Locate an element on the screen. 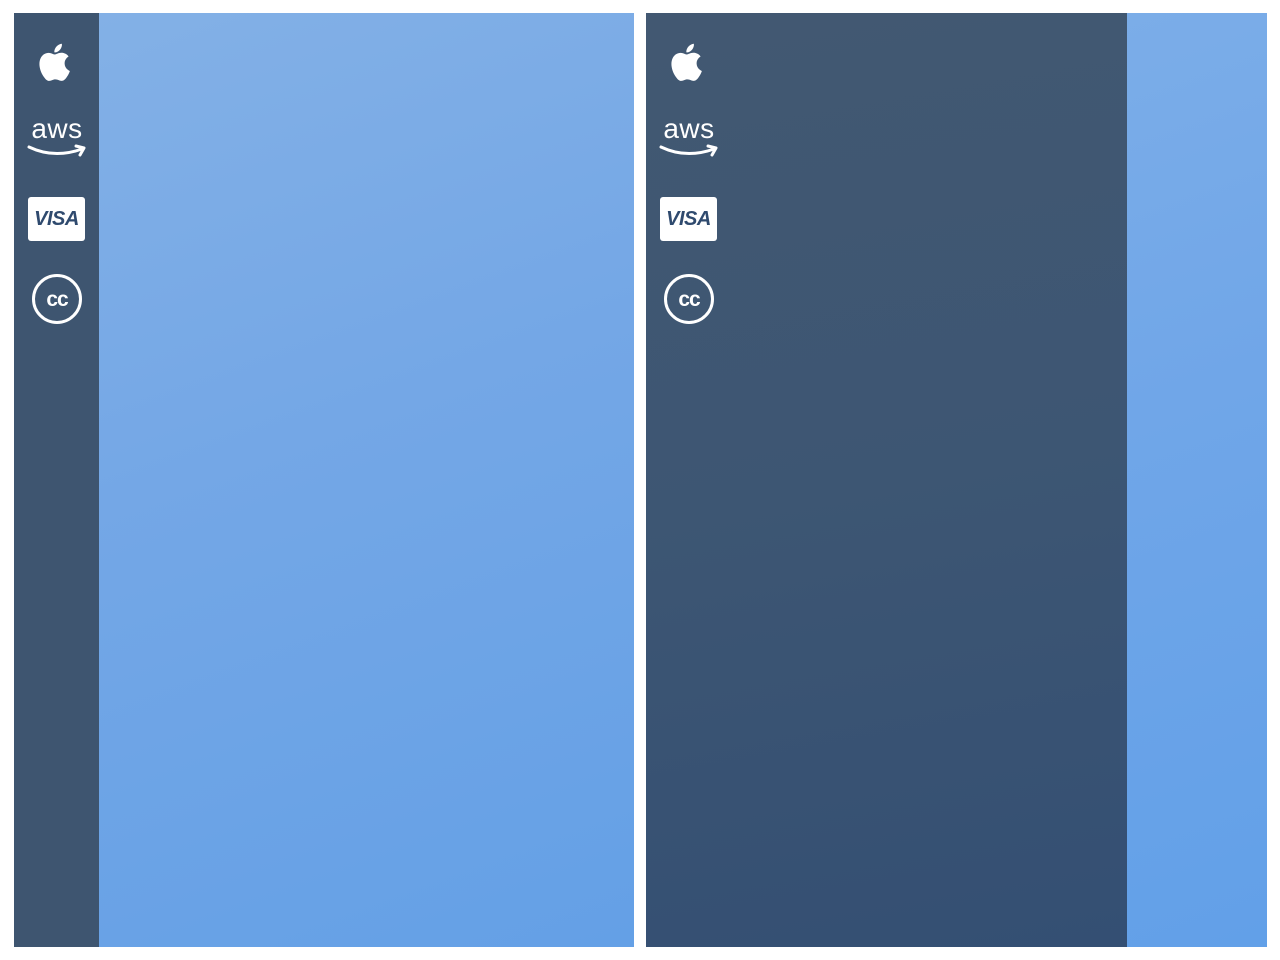 This screenshot has height=960, width=1280. sidebar-collapsed: aws VISA cc is located at coordinates (56, 480).